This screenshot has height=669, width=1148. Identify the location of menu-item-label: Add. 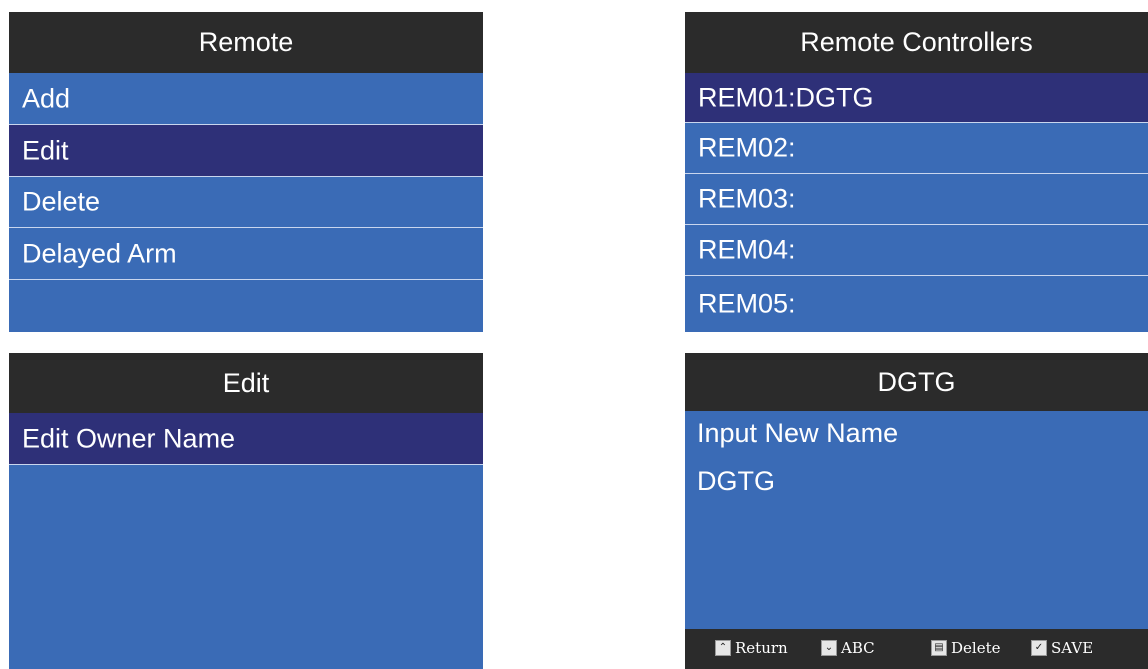
(46, 98).